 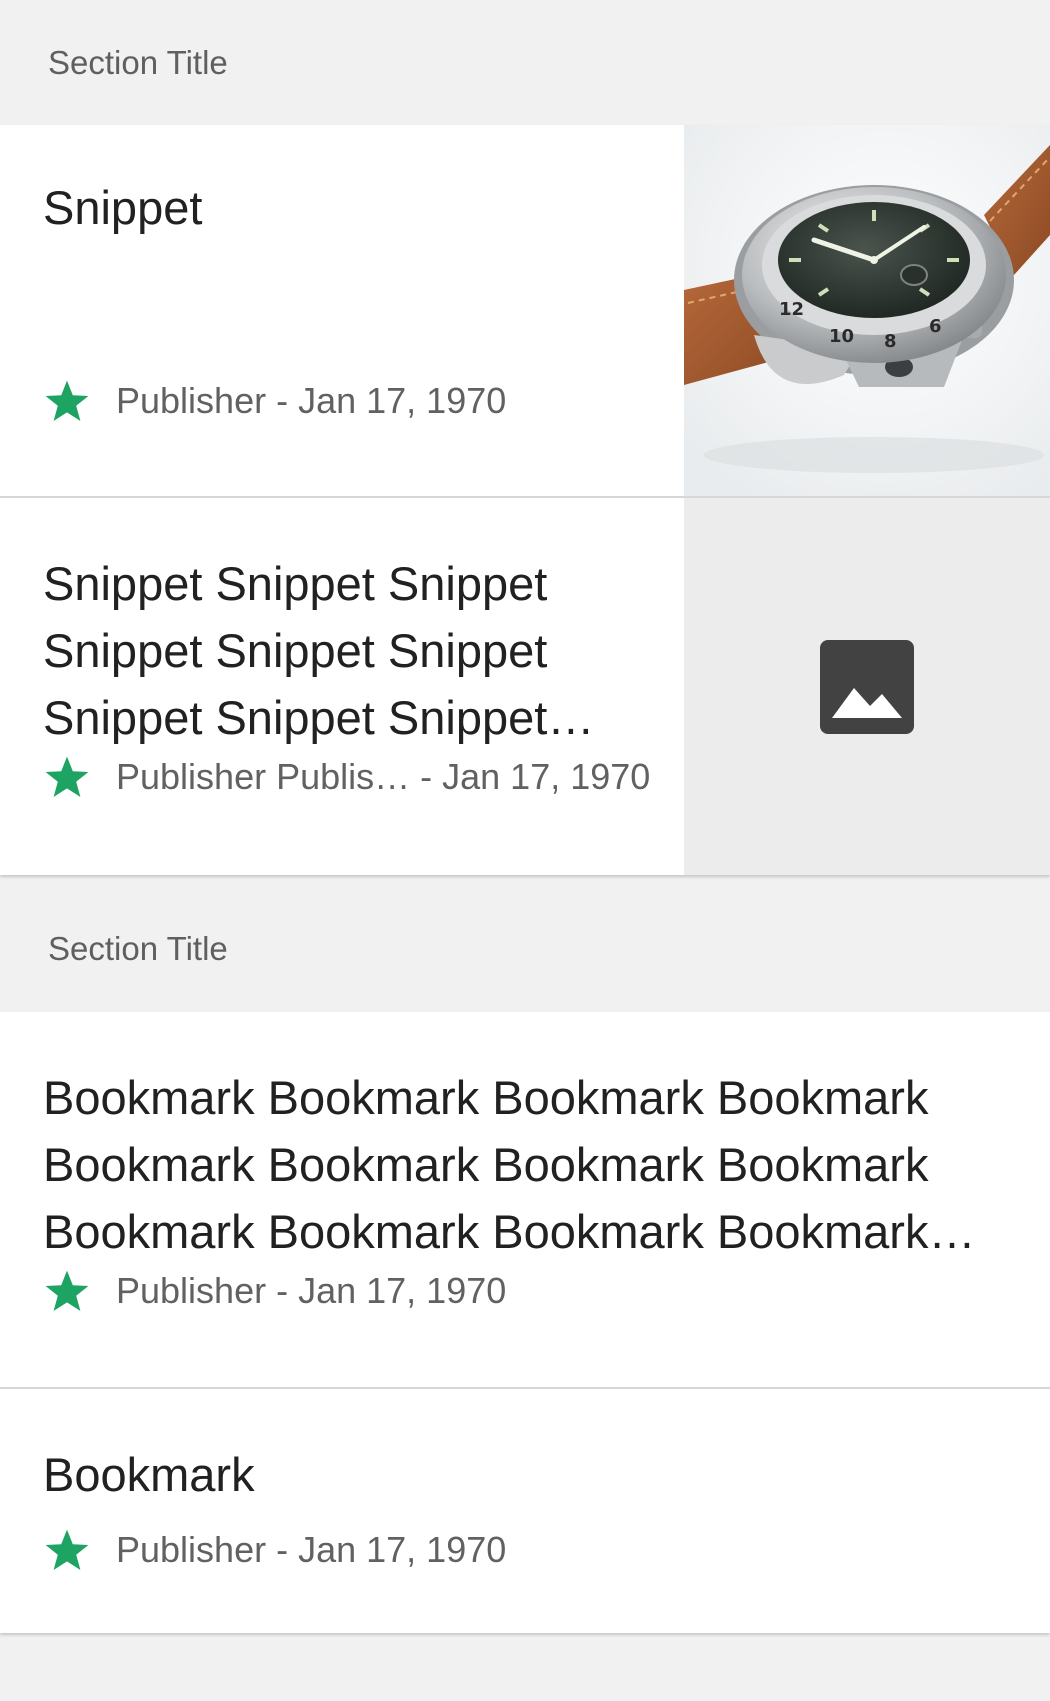 I want to click on article-thumbnail, so click(x=867, y=686).